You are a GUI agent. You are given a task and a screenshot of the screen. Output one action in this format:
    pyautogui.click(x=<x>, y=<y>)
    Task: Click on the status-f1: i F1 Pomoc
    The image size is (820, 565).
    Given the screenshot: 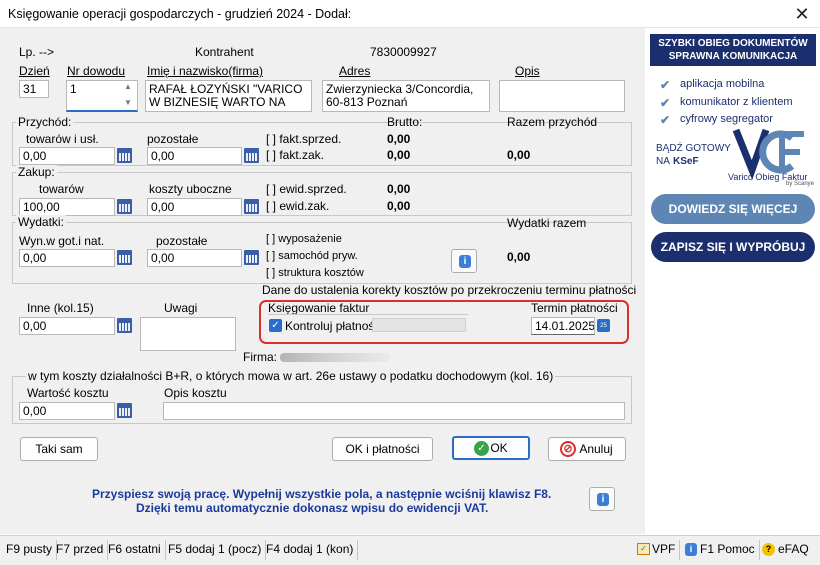 What is the action you would take?
    pyautogui.click(x=721, y=550)
    